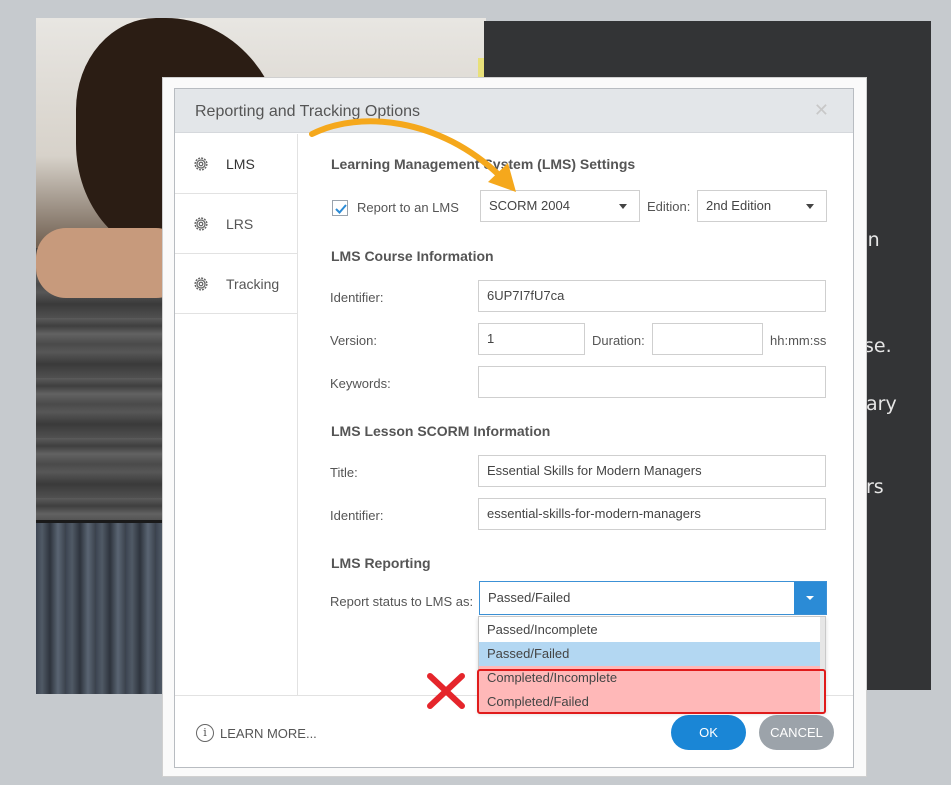  I want to click on lesson-identifier-label: Identifier:, so click(357, 515).